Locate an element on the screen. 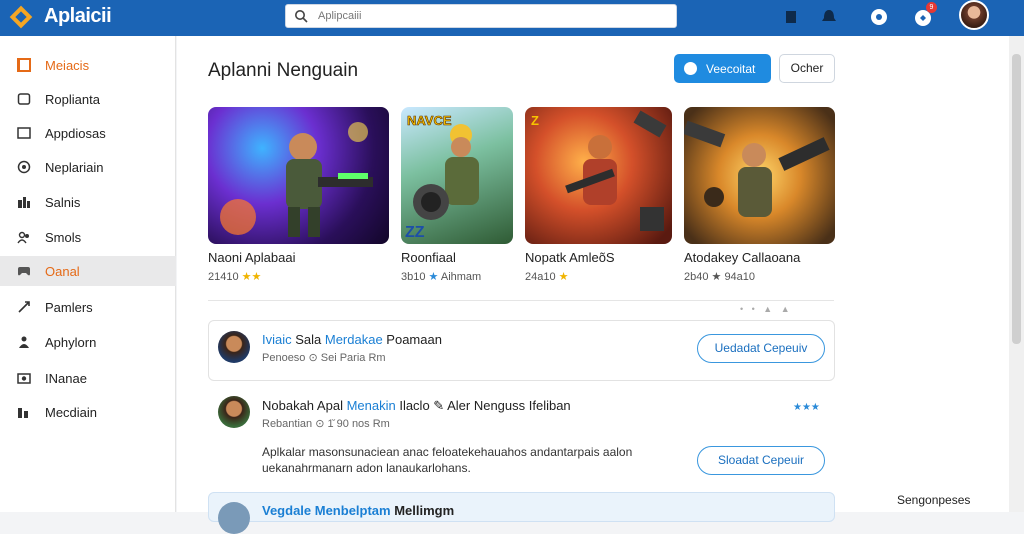 This screenshot has width=1024, height=534. sidebar-item-pamlers: Pamlers is located at coordinates (88, 307).